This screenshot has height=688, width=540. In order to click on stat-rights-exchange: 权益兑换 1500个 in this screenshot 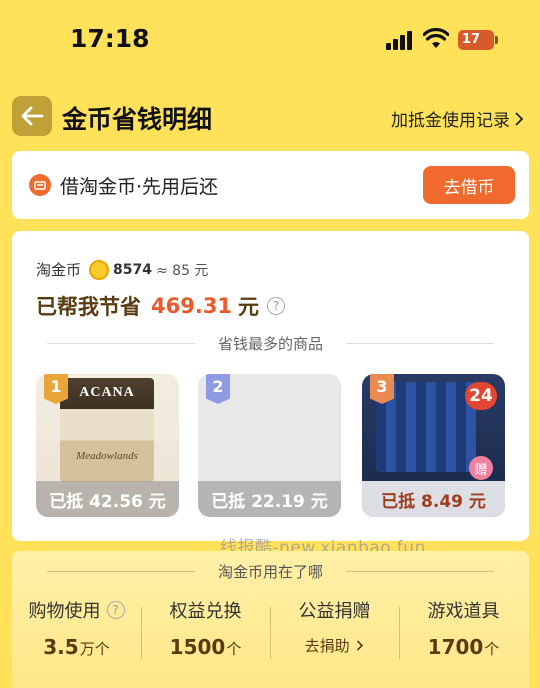, I will do `click(205, 628)`.